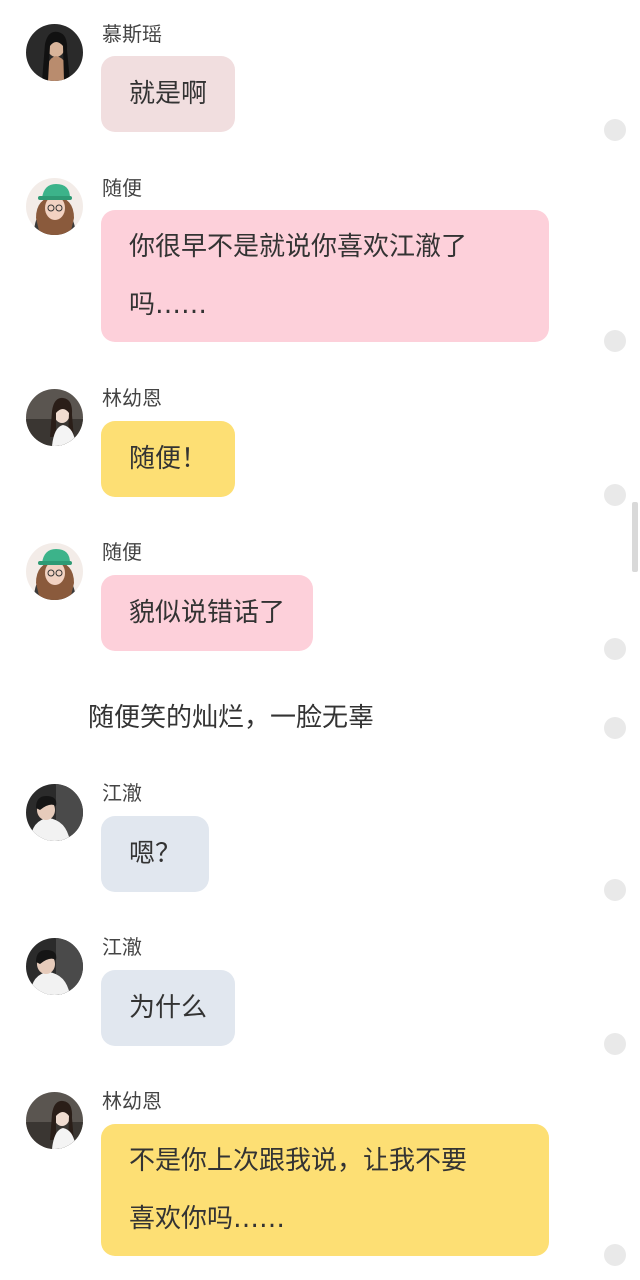 The image size is (640, 1280). I want to click on message-bubble: 嗯？, so click(155, 854).